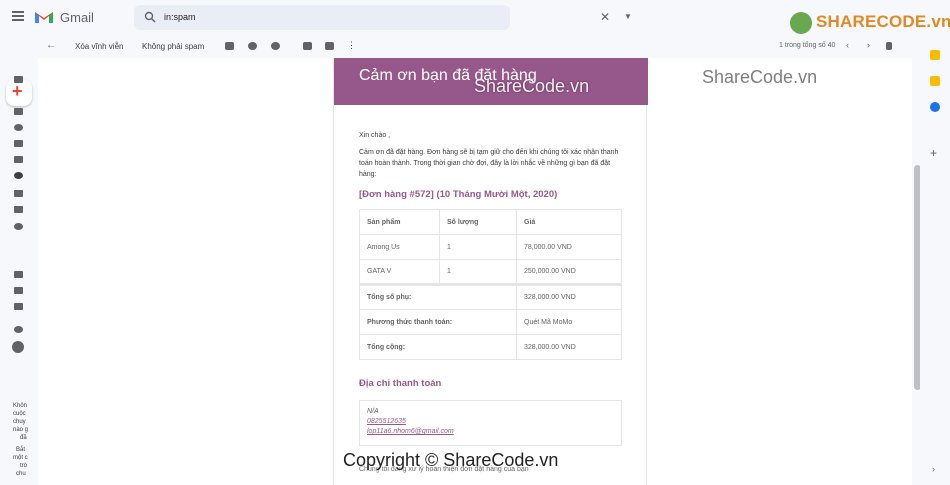  I want to click on add-task-icon, so click(275, 46).